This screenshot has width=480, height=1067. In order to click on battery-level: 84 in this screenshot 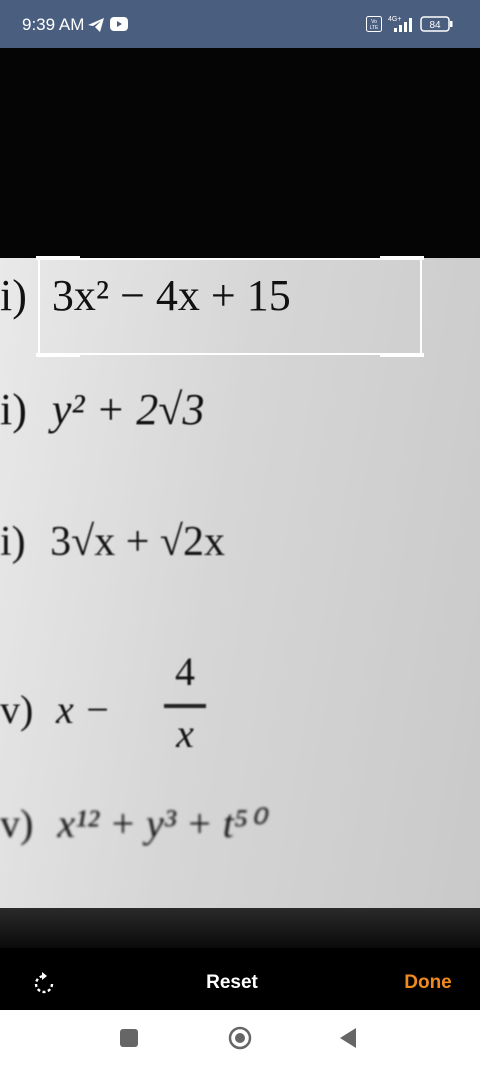, I will do `click(435, 25)`.